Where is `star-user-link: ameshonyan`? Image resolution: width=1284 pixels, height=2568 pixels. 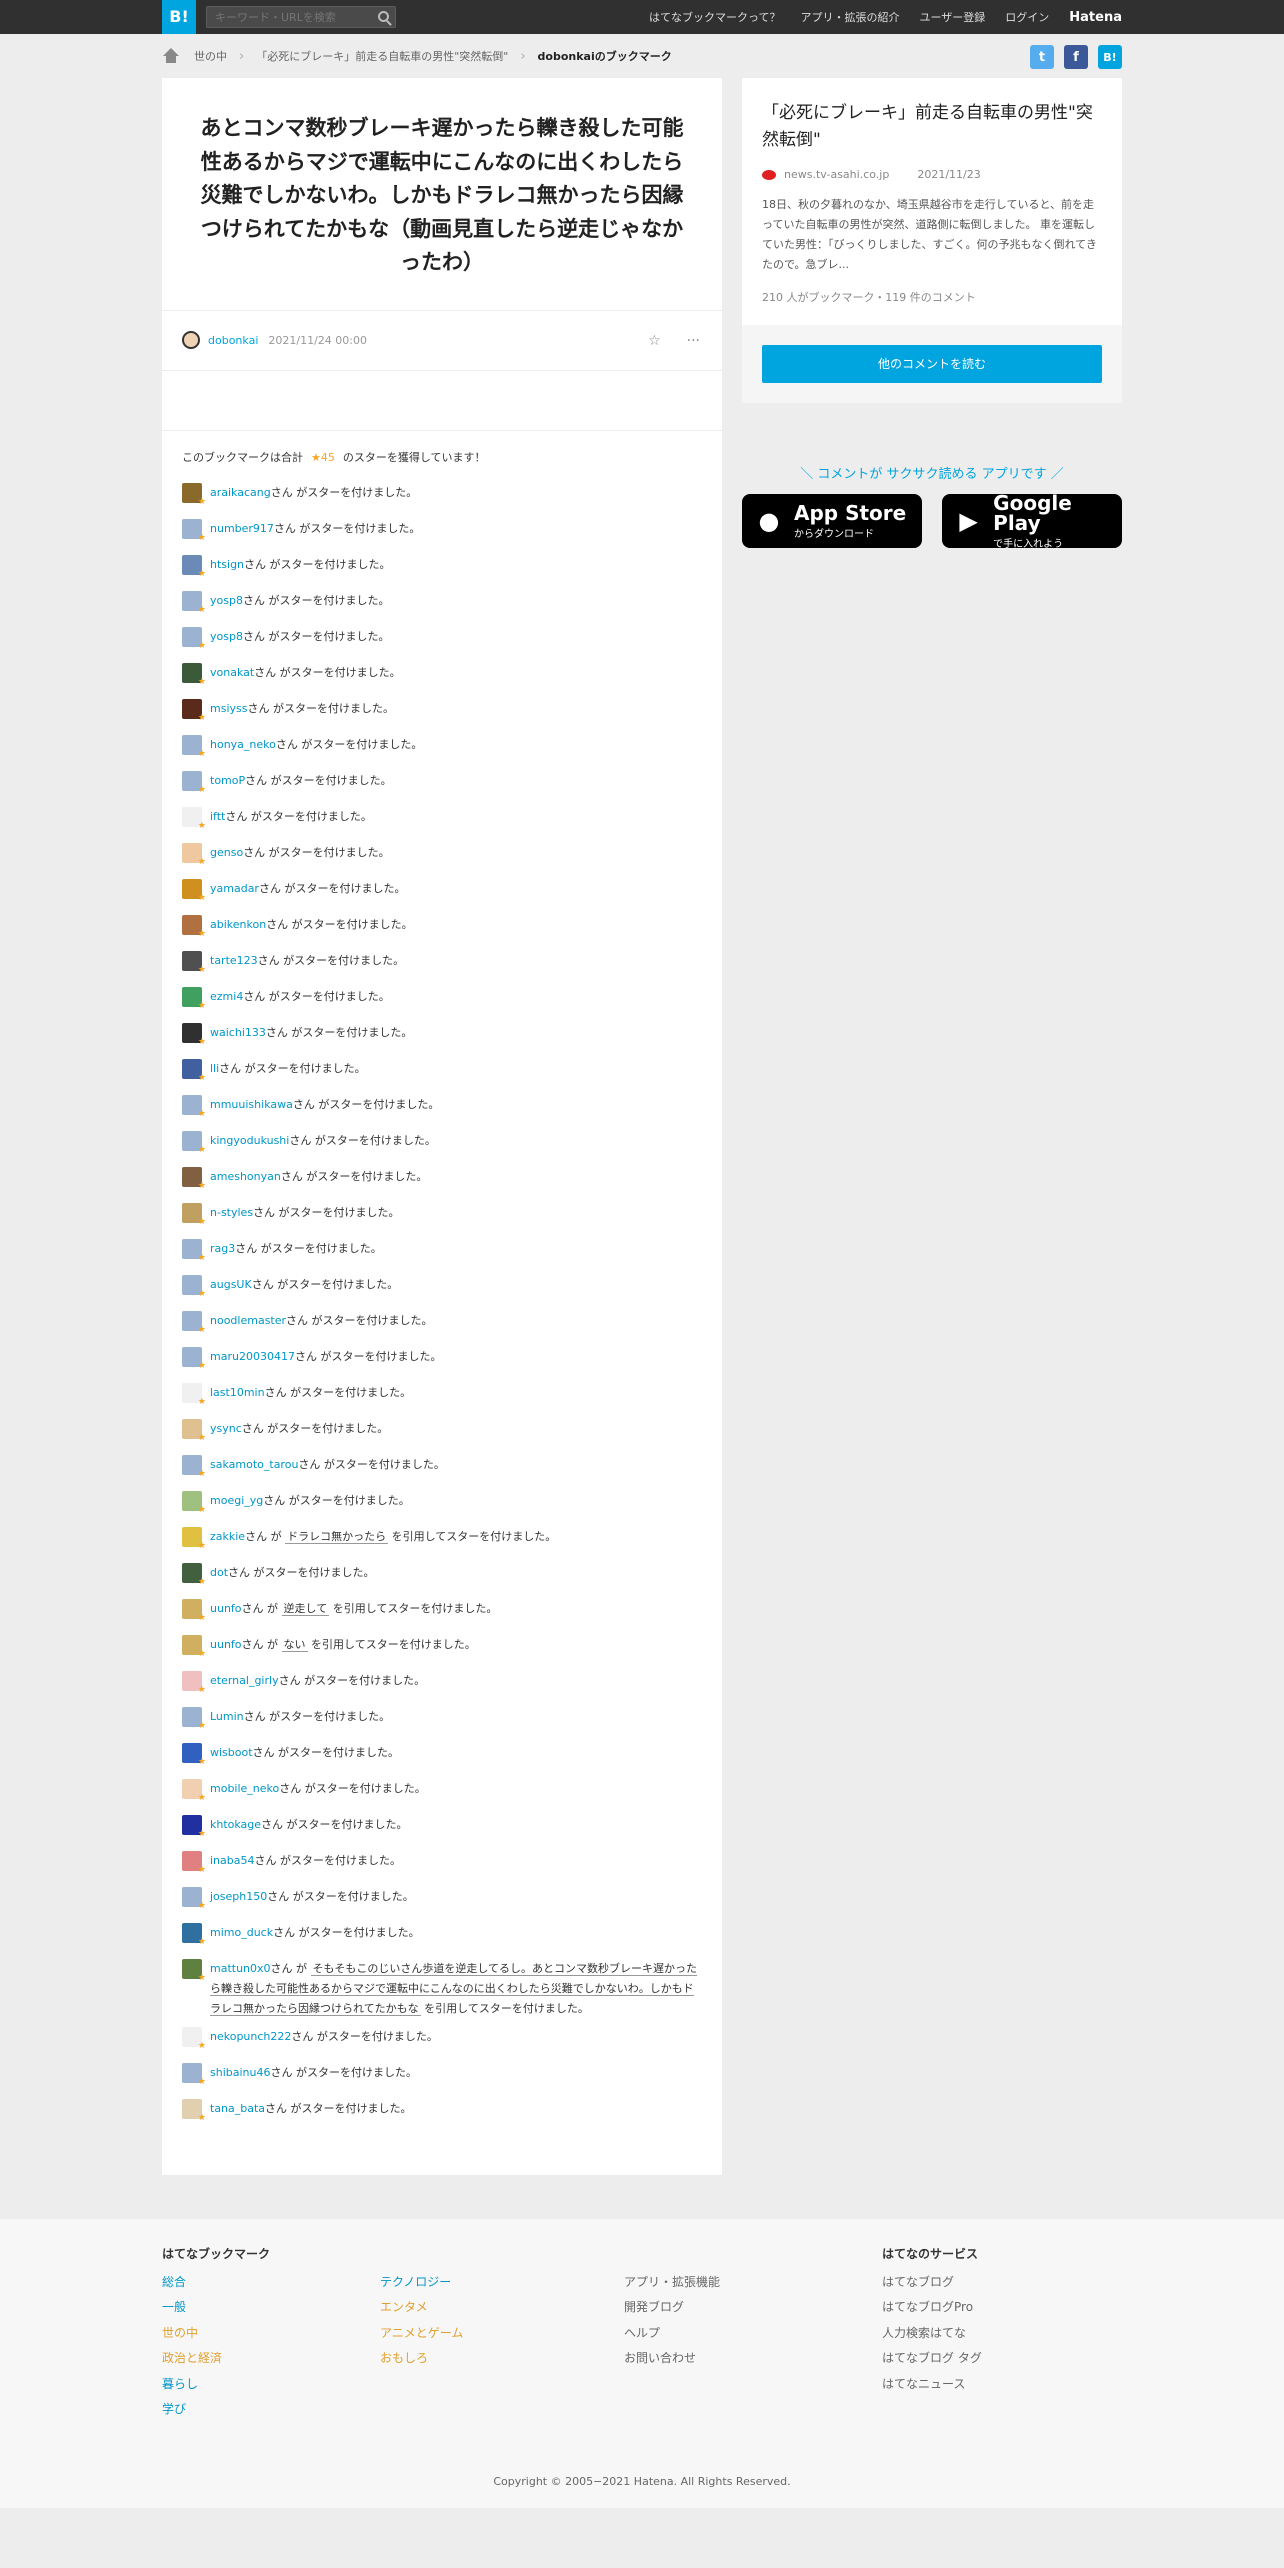
star-user-link: ameshonyan is located at coordinates (245, 1176).